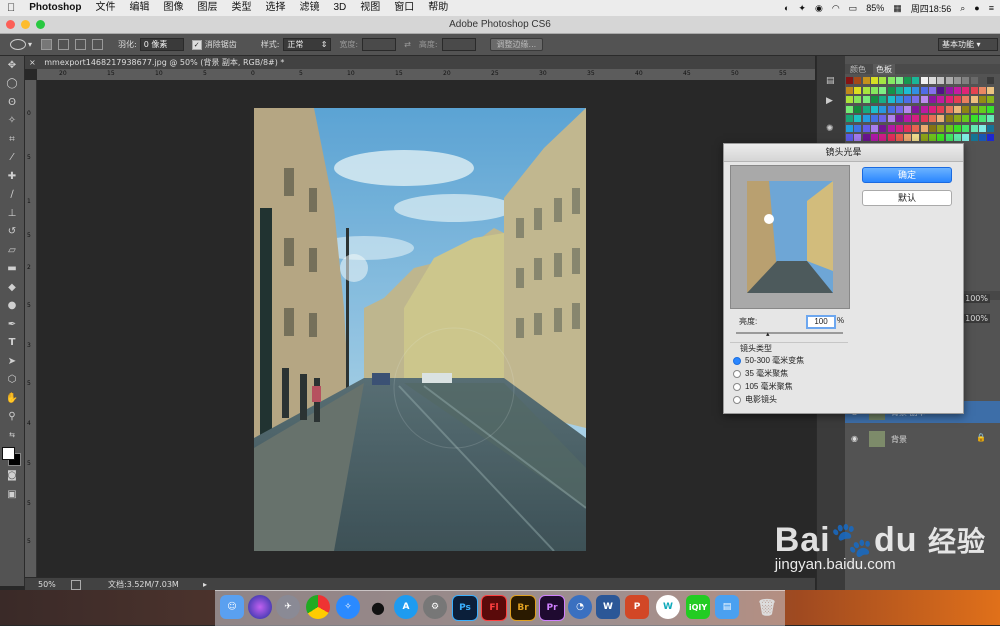  Describe the element at coordinates (552, 608) in the screenshot. I see `premiere-icon: Pr` at that location.